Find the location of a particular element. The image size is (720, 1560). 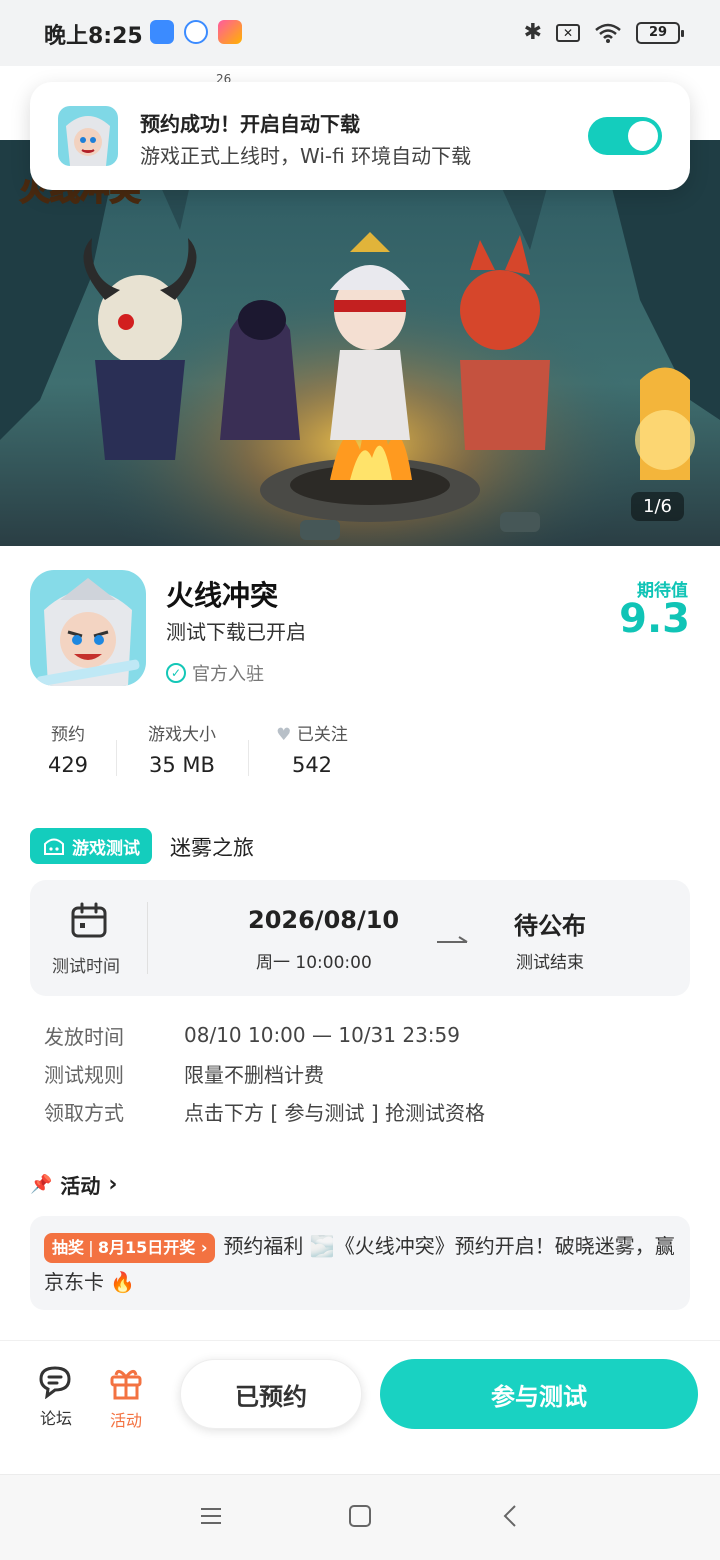

game-test-tag-label: 游戏测试 is located at coordinates (106, 848).